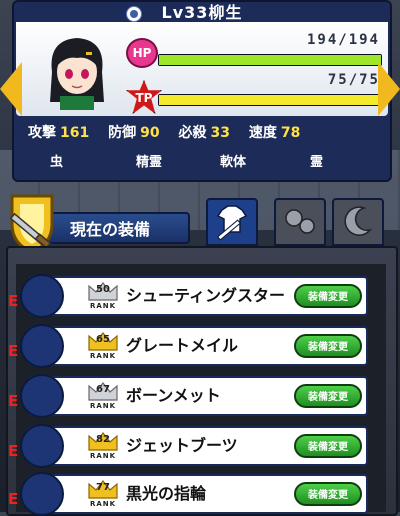 The width and height of the screenshot is (400, 516). I want to click on rank-badge: 50 RANK, so click(103, 296).